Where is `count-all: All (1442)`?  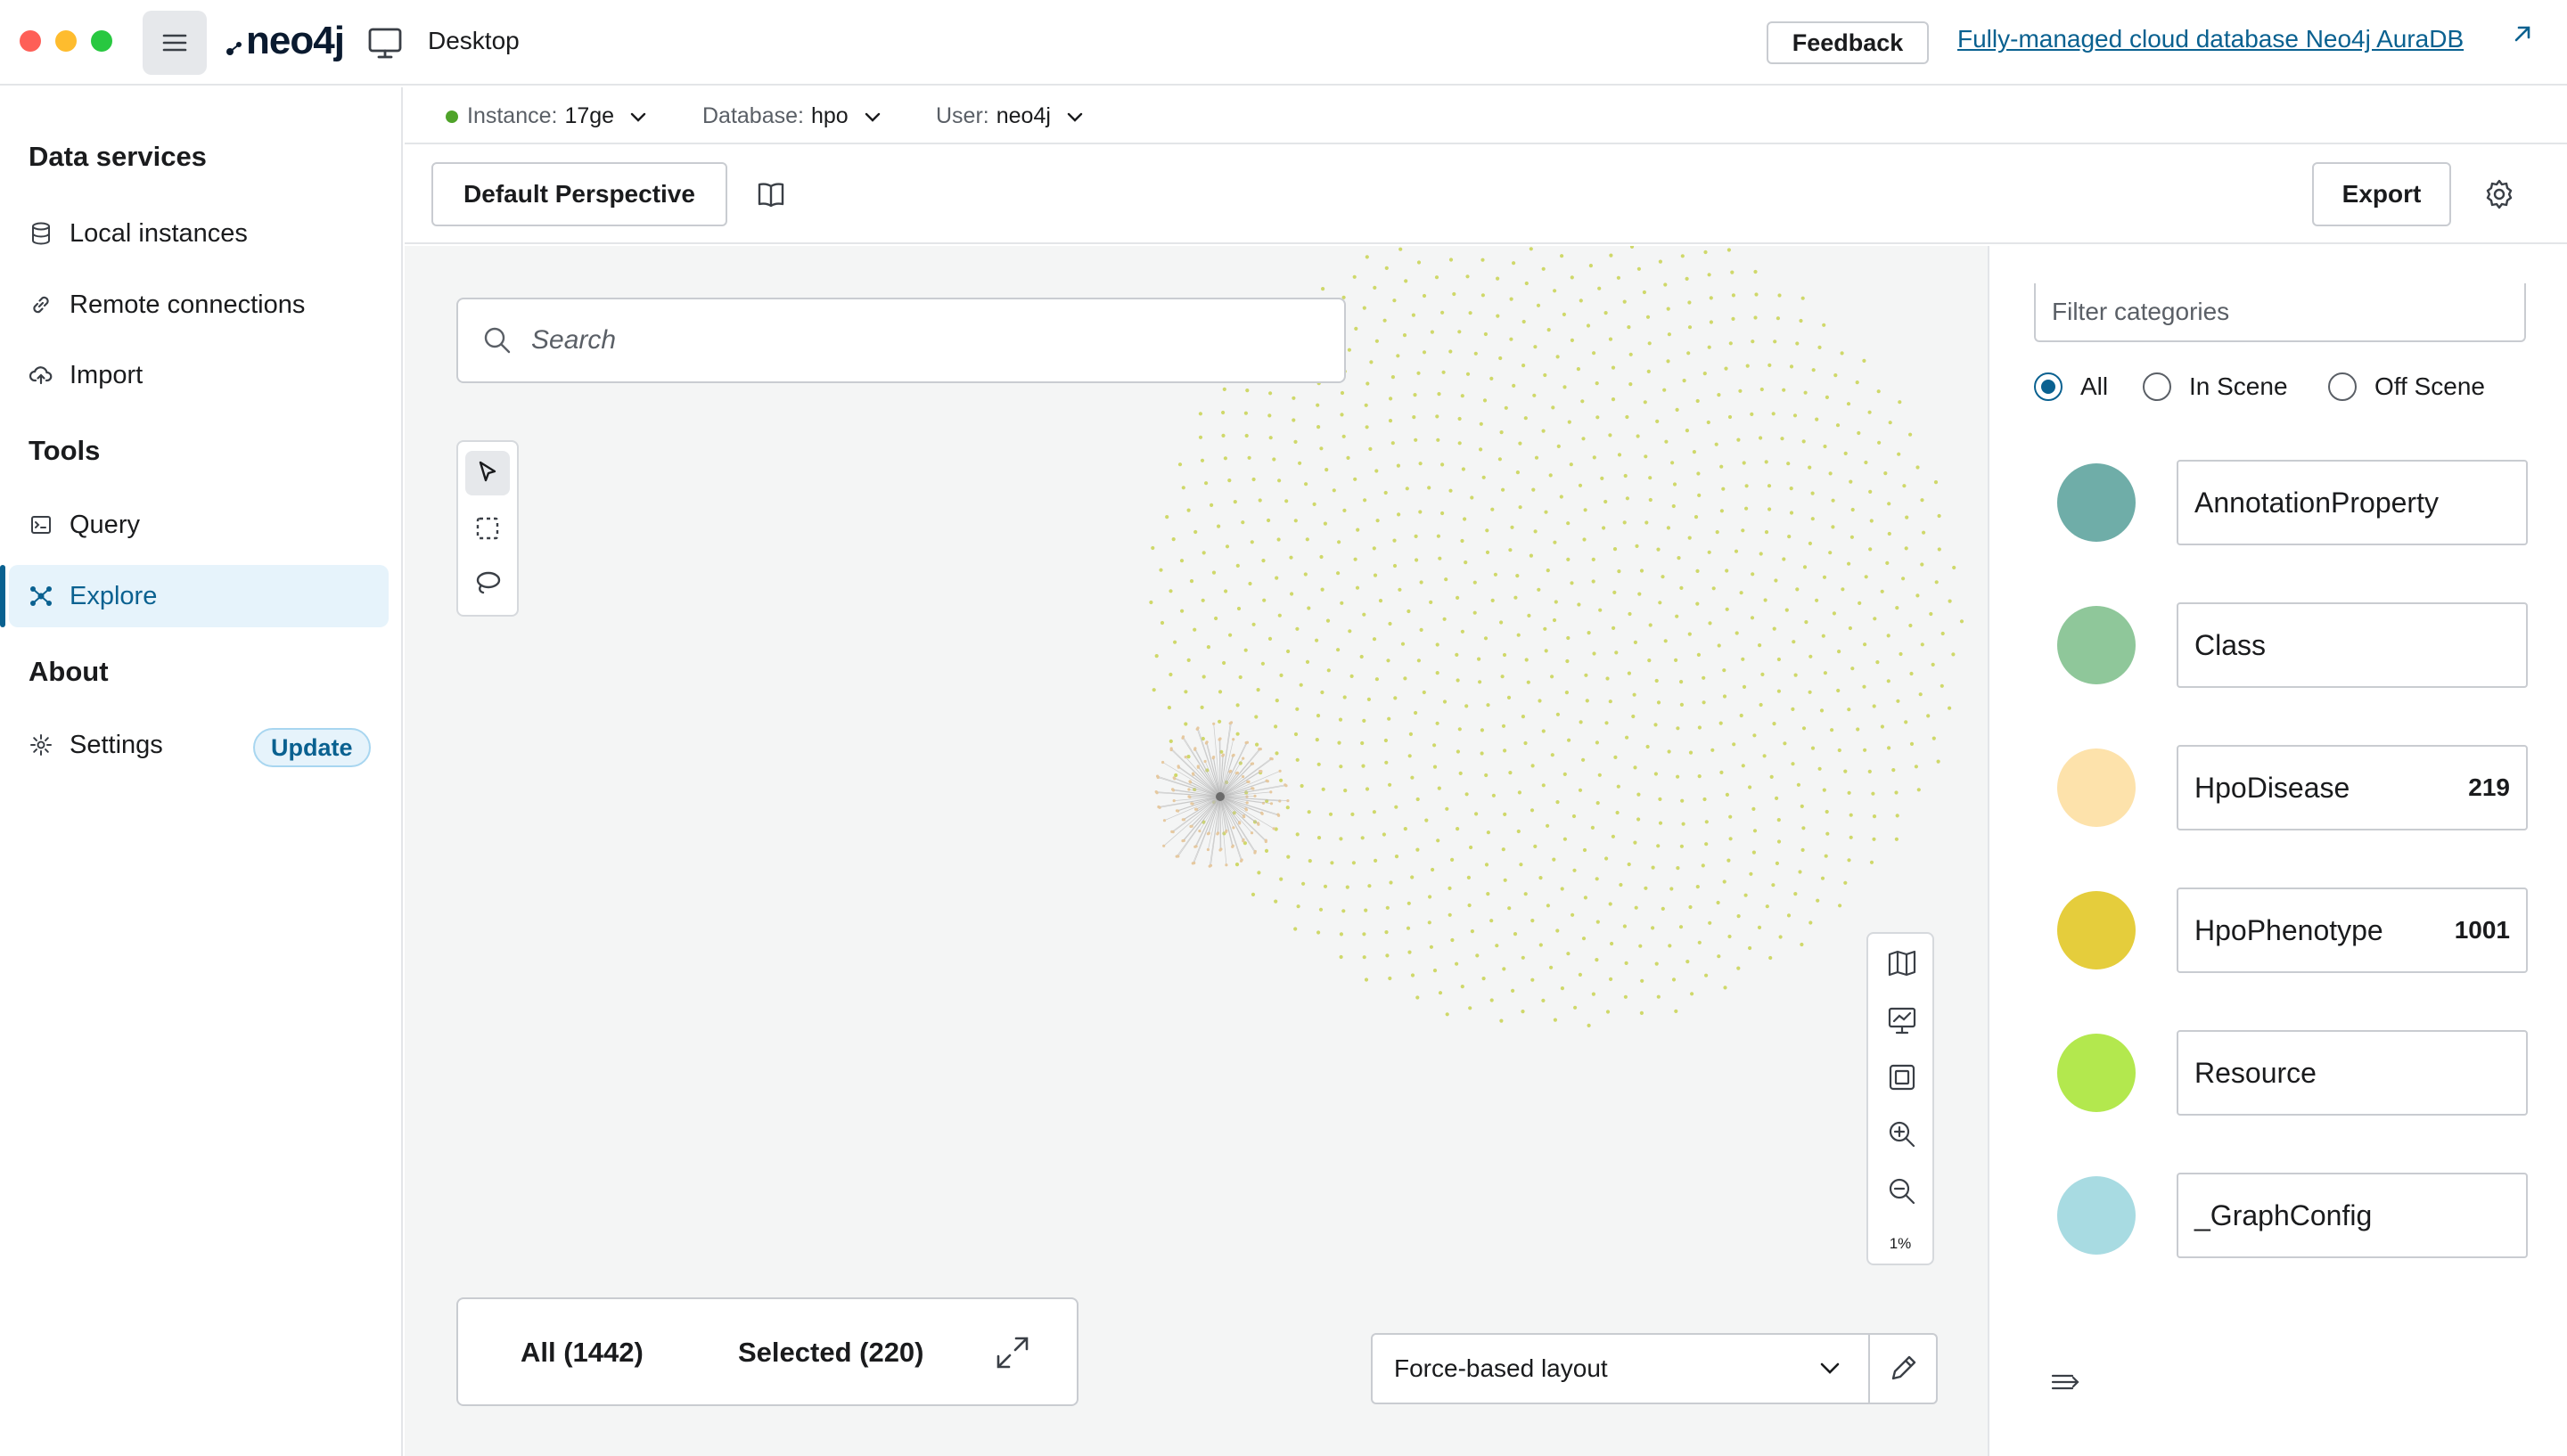 count-all: All (1442) is located at coordinates (583, 1353).